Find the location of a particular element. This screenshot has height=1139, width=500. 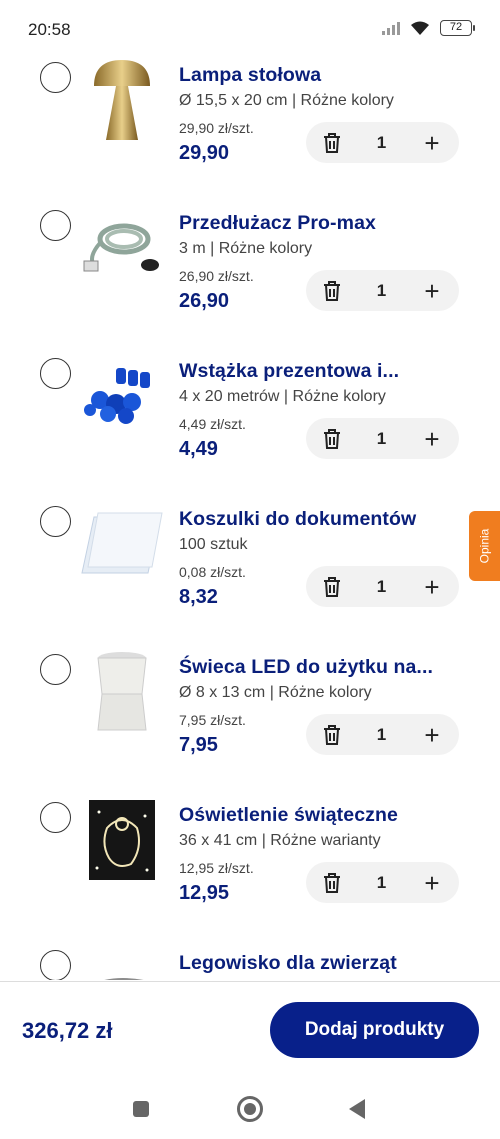

product-desc: 100 sztuk is located at coordinates (213, 544).